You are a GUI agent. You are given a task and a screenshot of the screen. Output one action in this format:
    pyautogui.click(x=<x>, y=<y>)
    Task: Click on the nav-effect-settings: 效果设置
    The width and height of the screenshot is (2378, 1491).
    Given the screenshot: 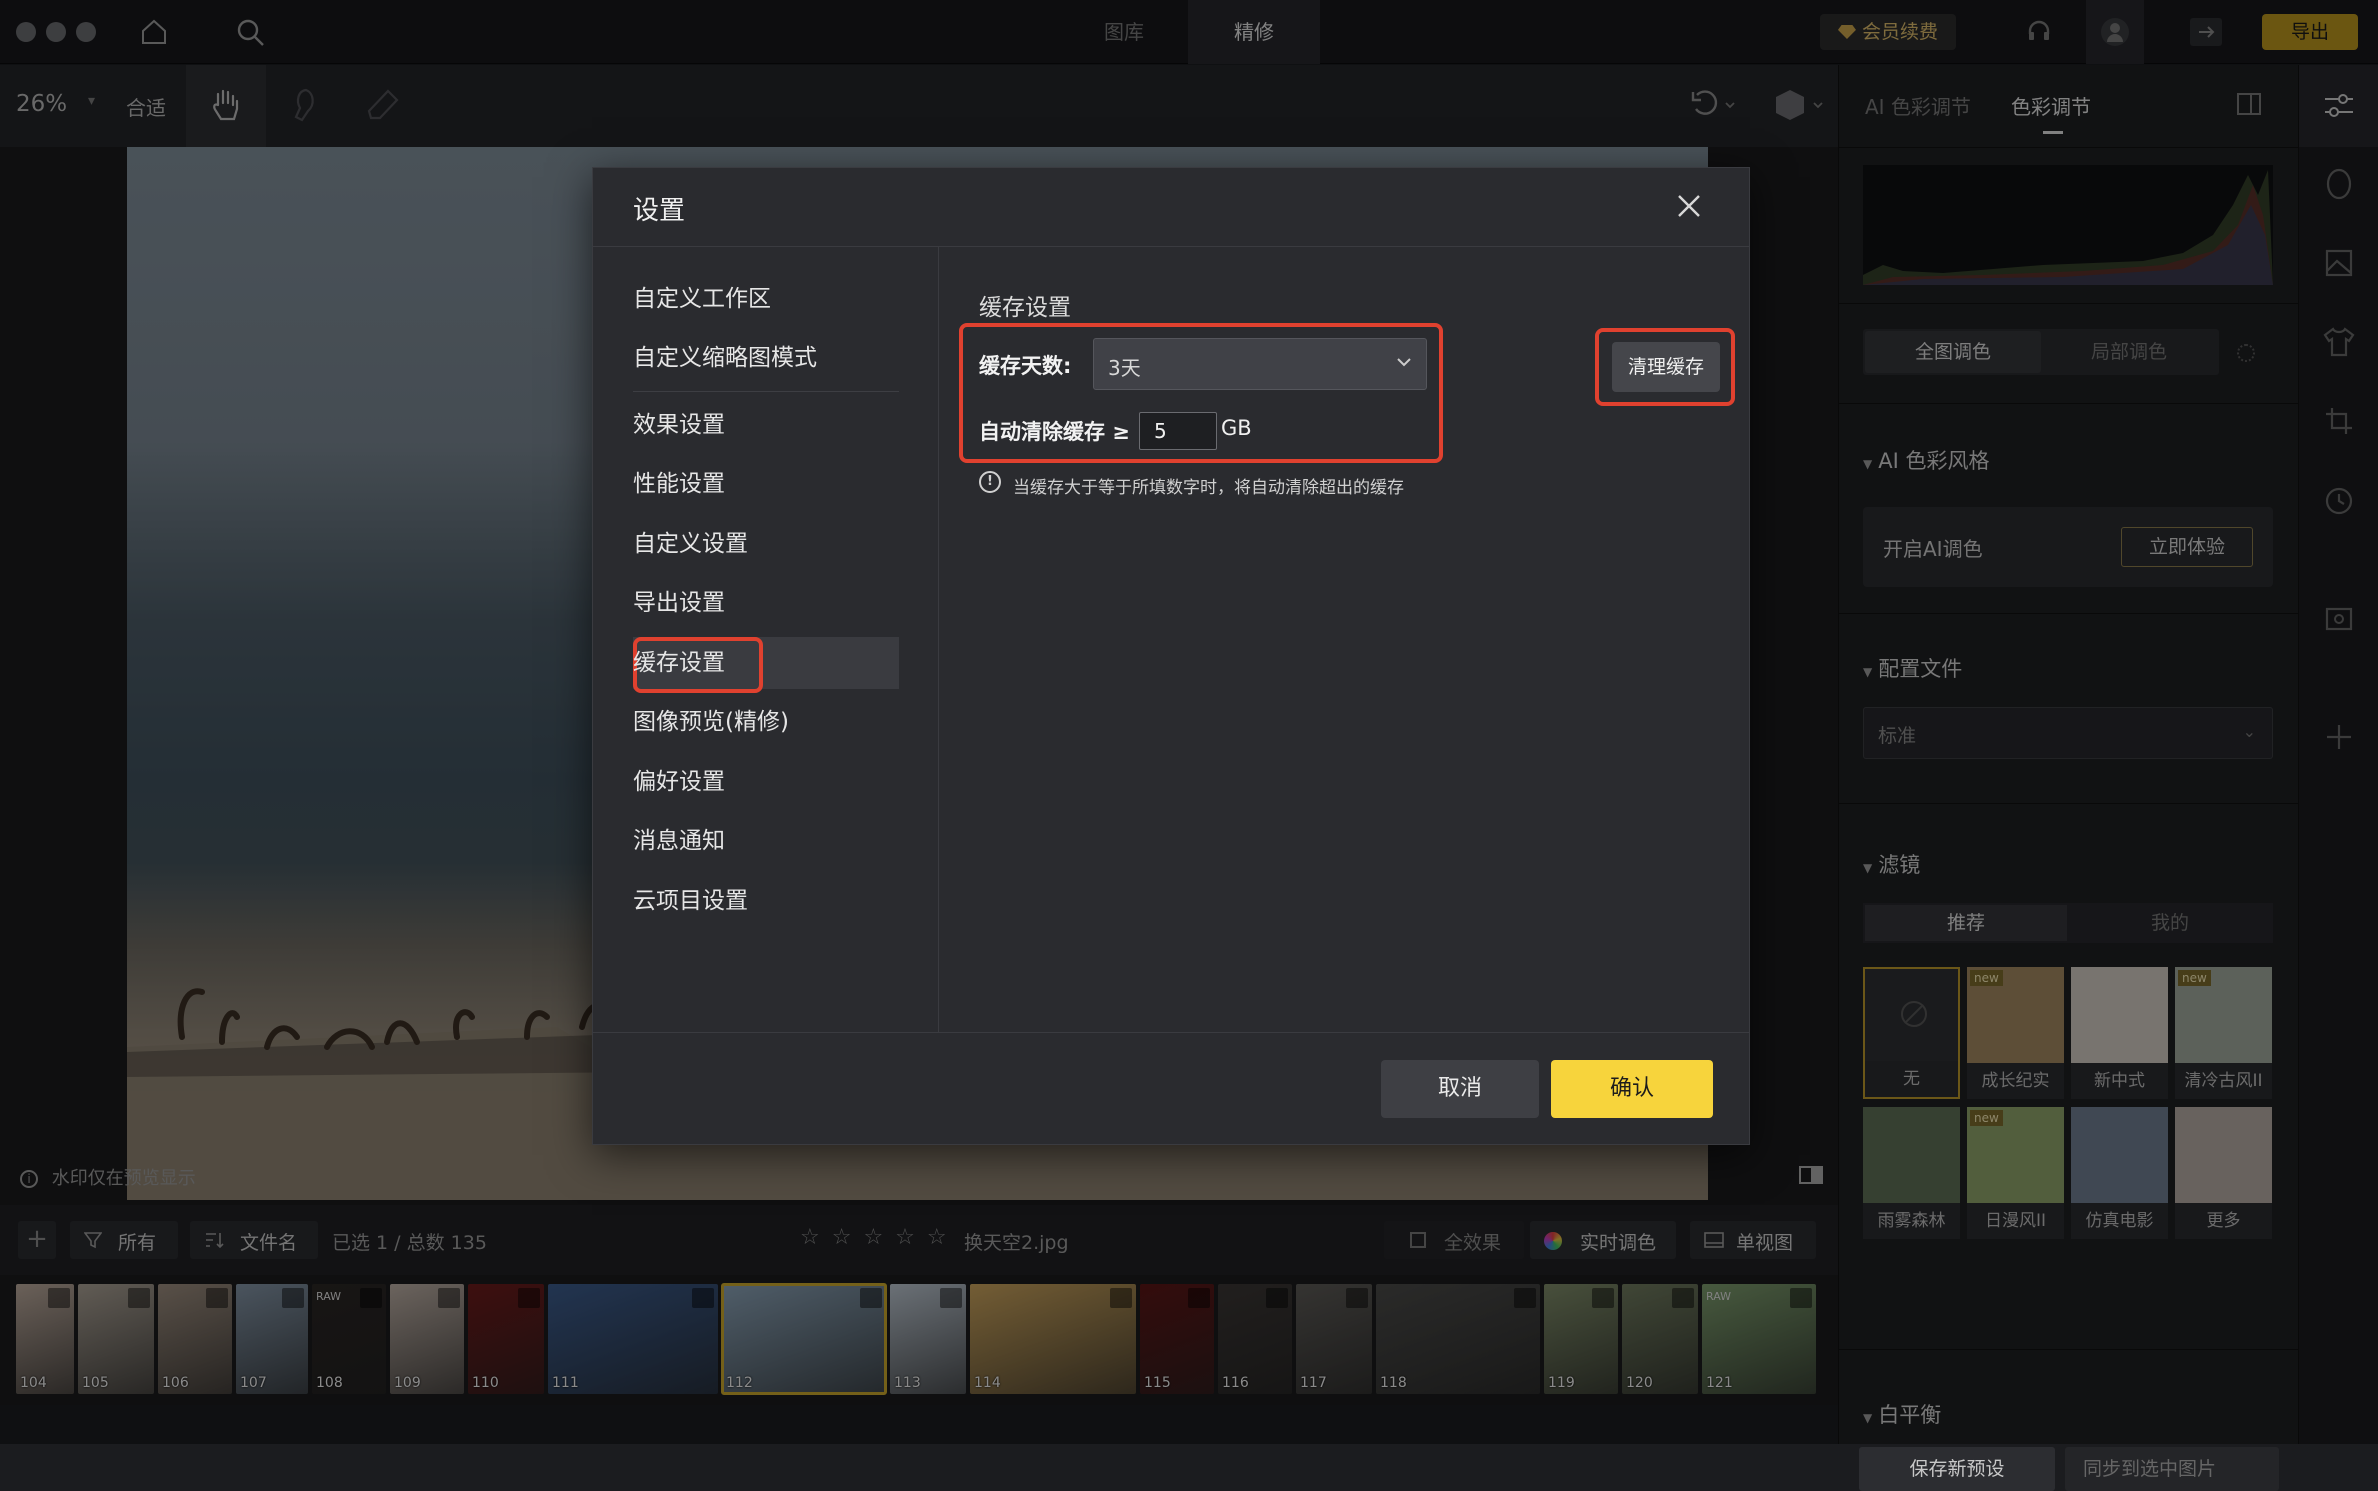 What is the action you would take?
    pyautogui.click(x=679, y=425)
    